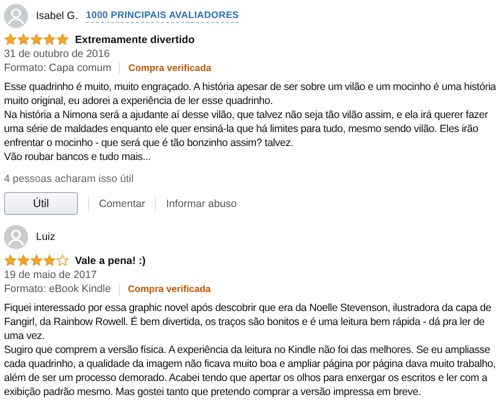 Image resolution: width=500 pixels, height=403 pixels. I want to click on reviewer-name: Isabel G., so click(57, 16).